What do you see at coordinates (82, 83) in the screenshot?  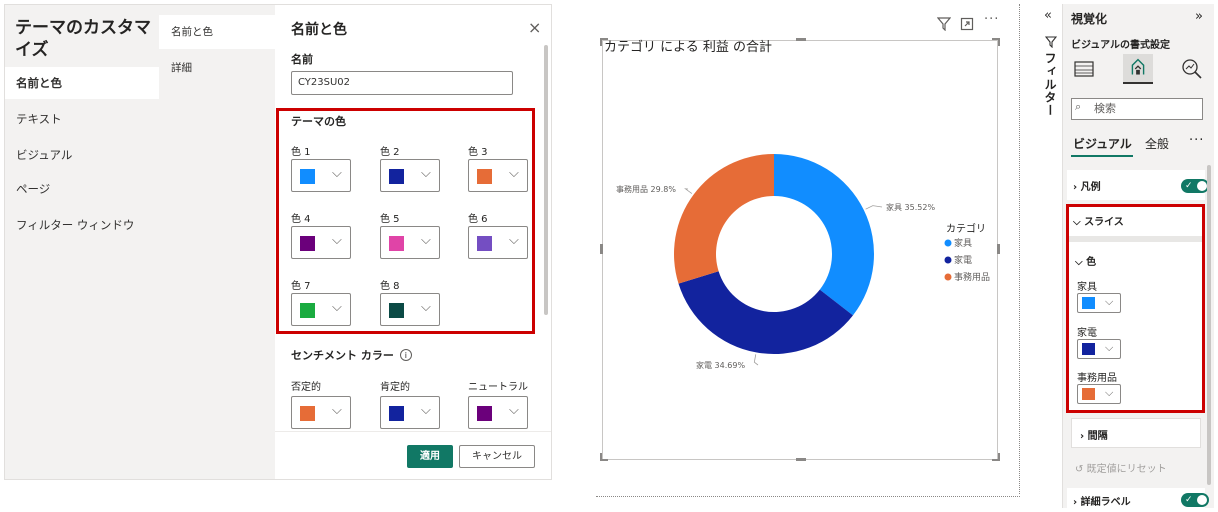 I see `nav-item-name-and-colors: 名前と色` at bounding box center [82, 83].